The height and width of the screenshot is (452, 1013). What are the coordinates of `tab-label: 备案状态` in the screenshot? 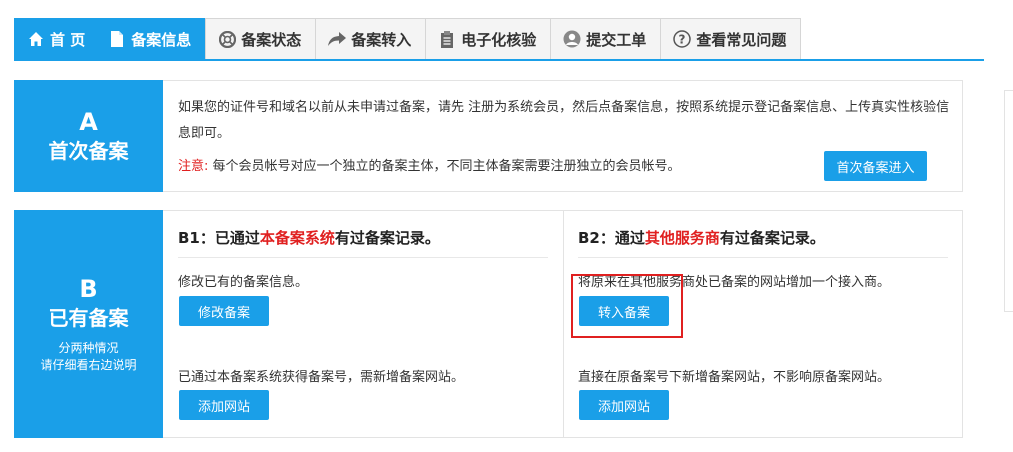 It's located at (271, 39).